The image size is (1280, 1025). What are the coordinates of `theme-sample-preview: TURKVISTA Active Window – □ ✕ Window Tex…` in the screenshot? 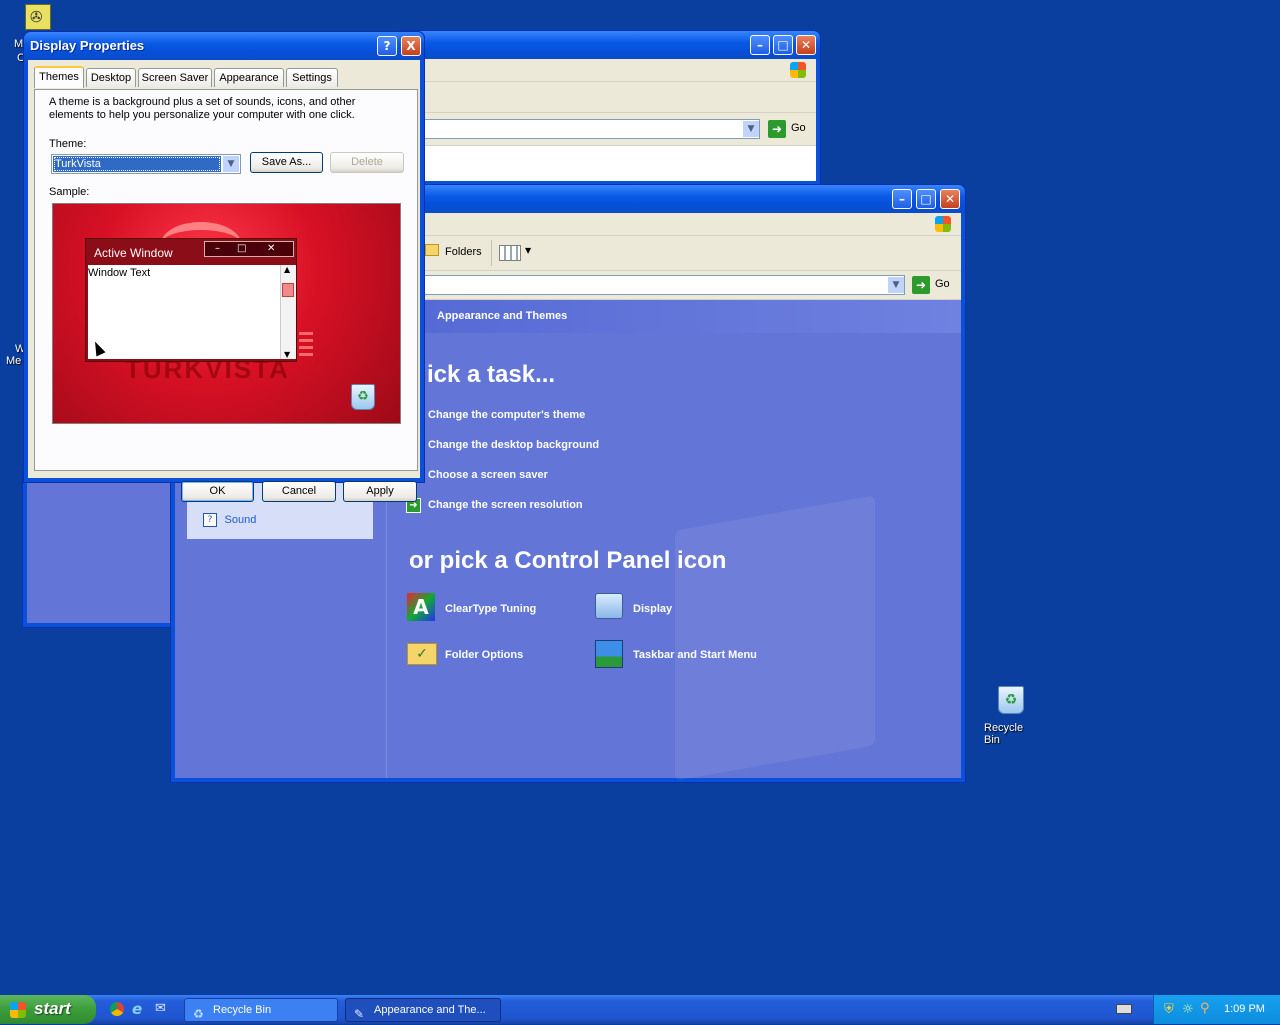 It's located at (226, 313).